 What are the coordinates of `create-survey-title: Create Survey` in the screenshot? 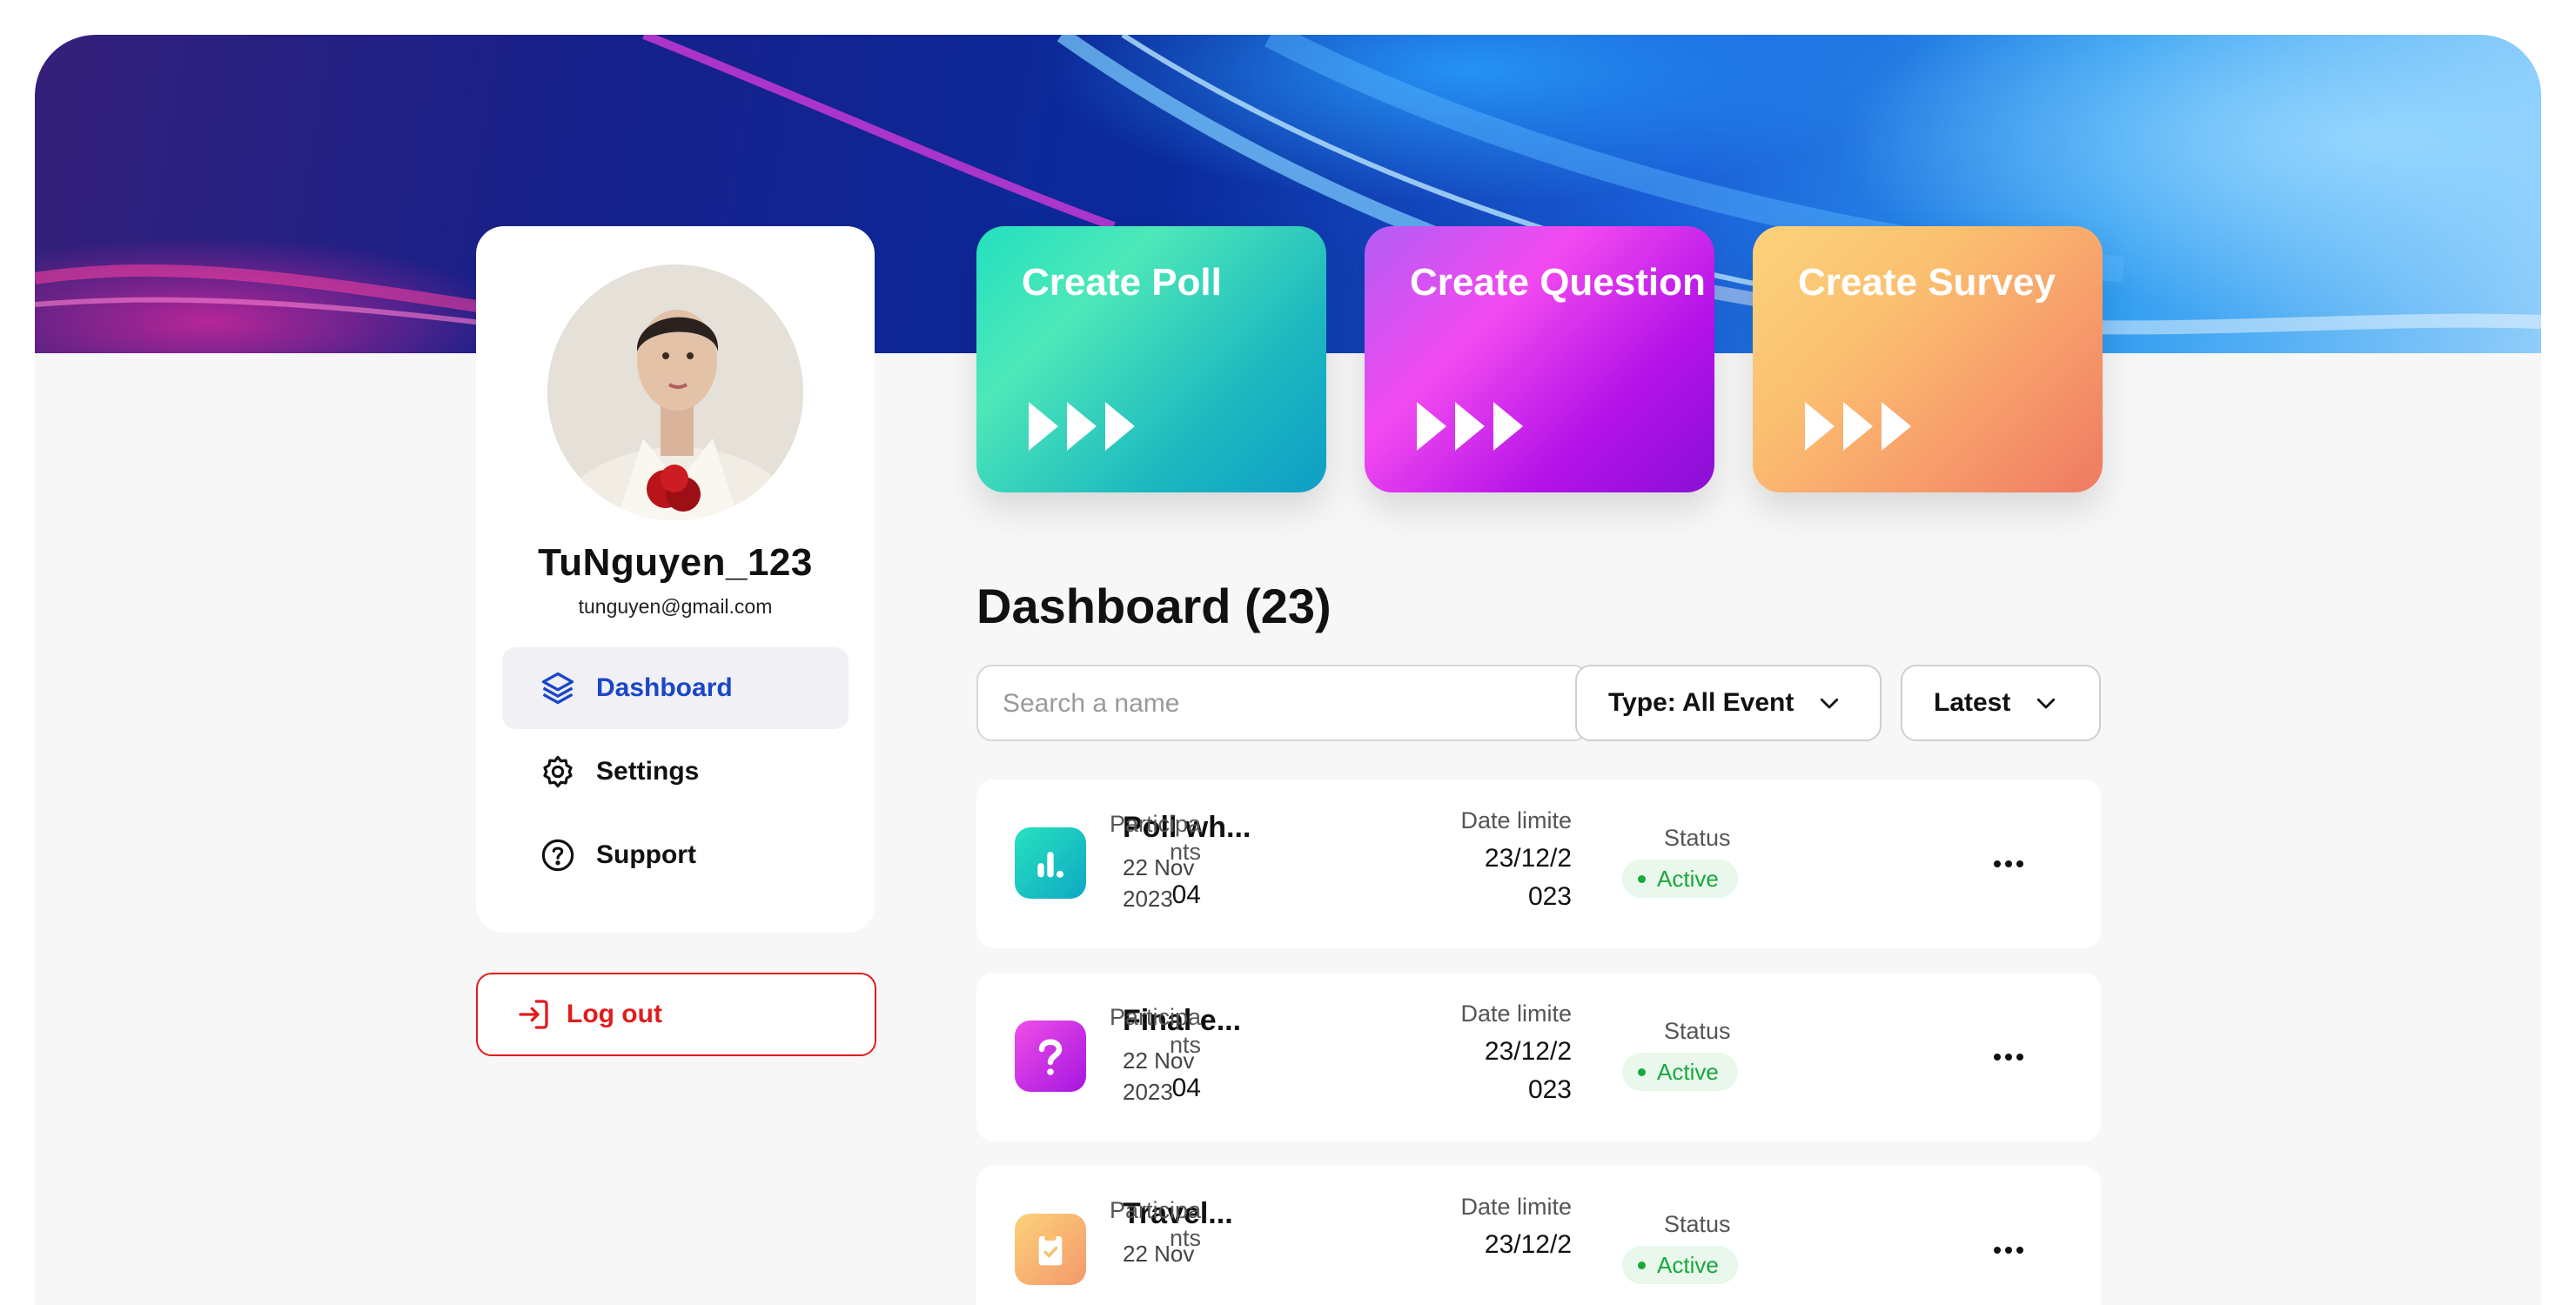 It's located at (1927, 282).